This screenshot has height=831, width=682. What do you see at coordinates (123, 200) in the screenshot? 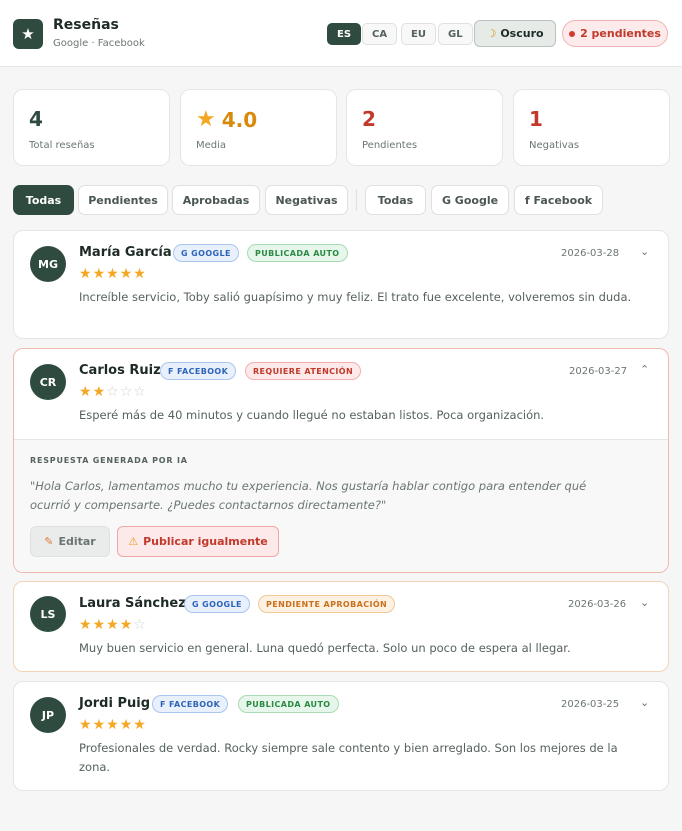
I see `filter-status-pending: Pendientes` at bounding box center [123, 200].